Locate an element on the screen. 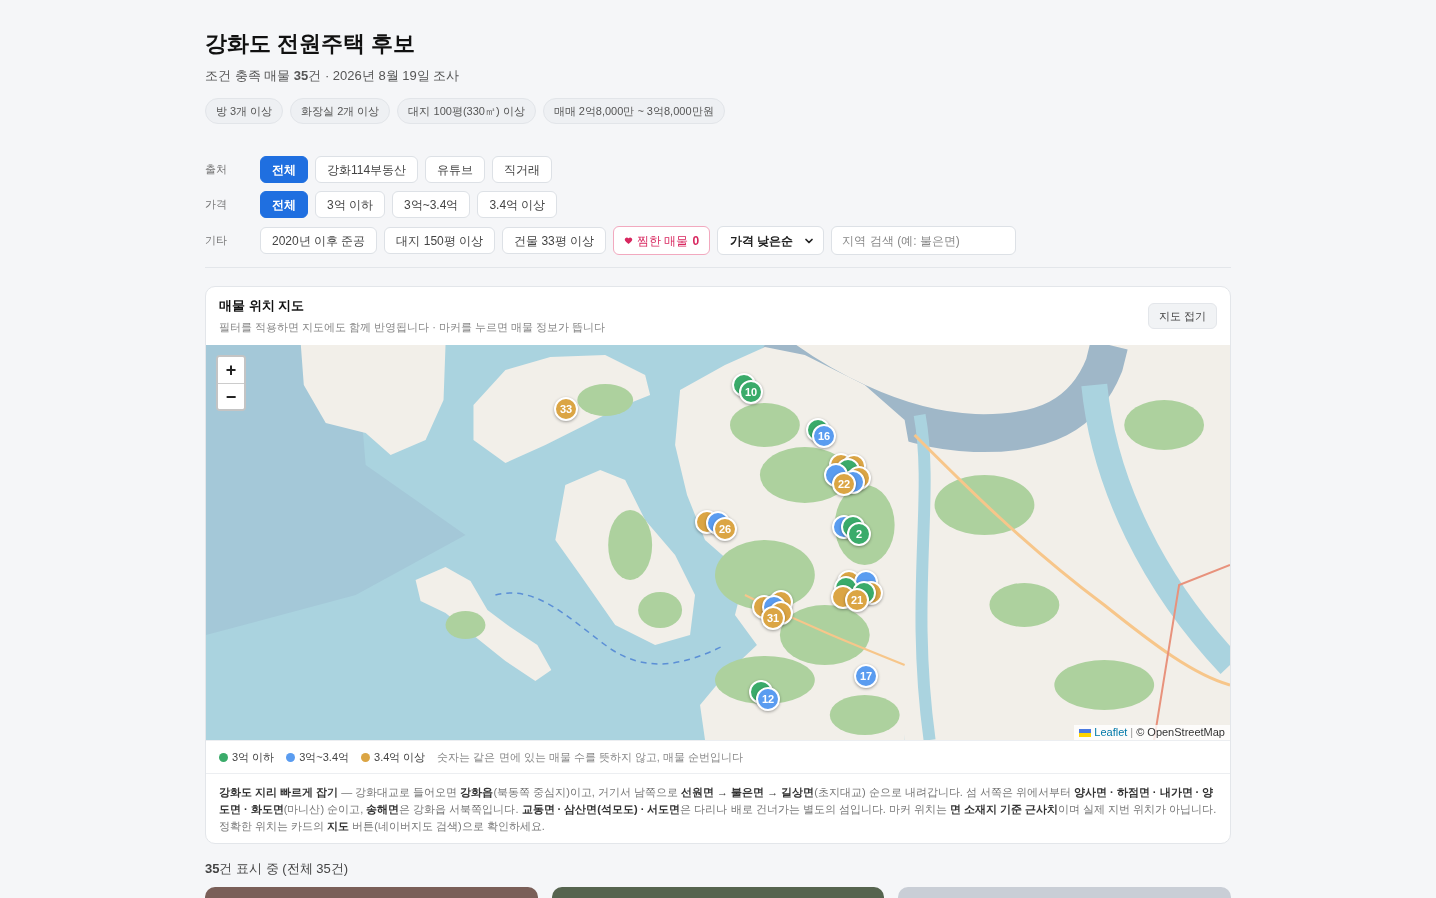 The width and height of the screenshot is (1436, 898). criteria-chip: 화장실 2개 이상 is located at coordinates (340, 111).